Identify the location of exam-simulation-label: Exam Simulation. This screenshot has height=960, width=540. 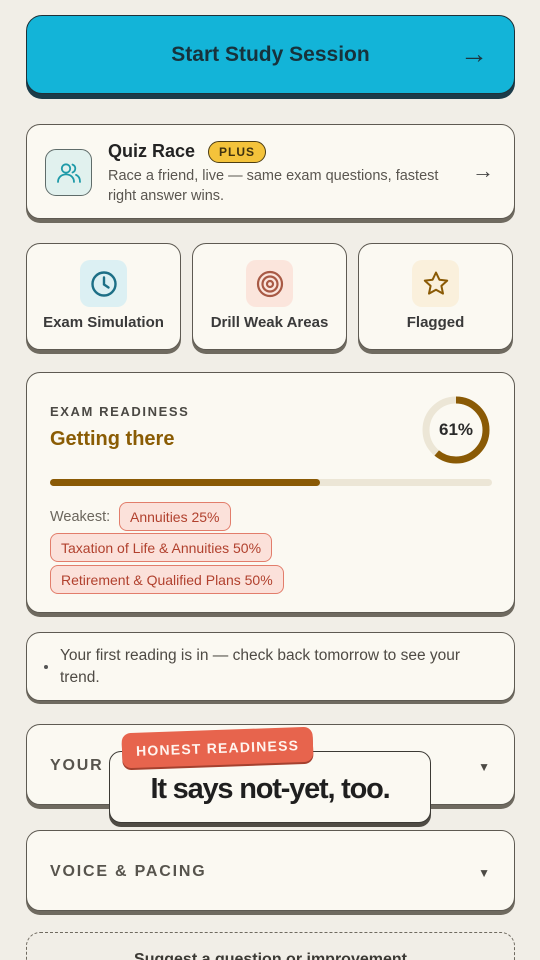
(103, 322).